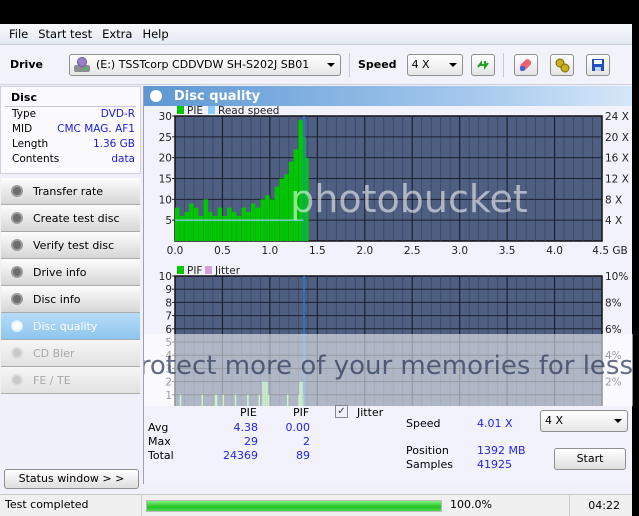  Describe the element at coordinates (82, 64) in the screenshot. I see `optical-drive-icon` at that location.